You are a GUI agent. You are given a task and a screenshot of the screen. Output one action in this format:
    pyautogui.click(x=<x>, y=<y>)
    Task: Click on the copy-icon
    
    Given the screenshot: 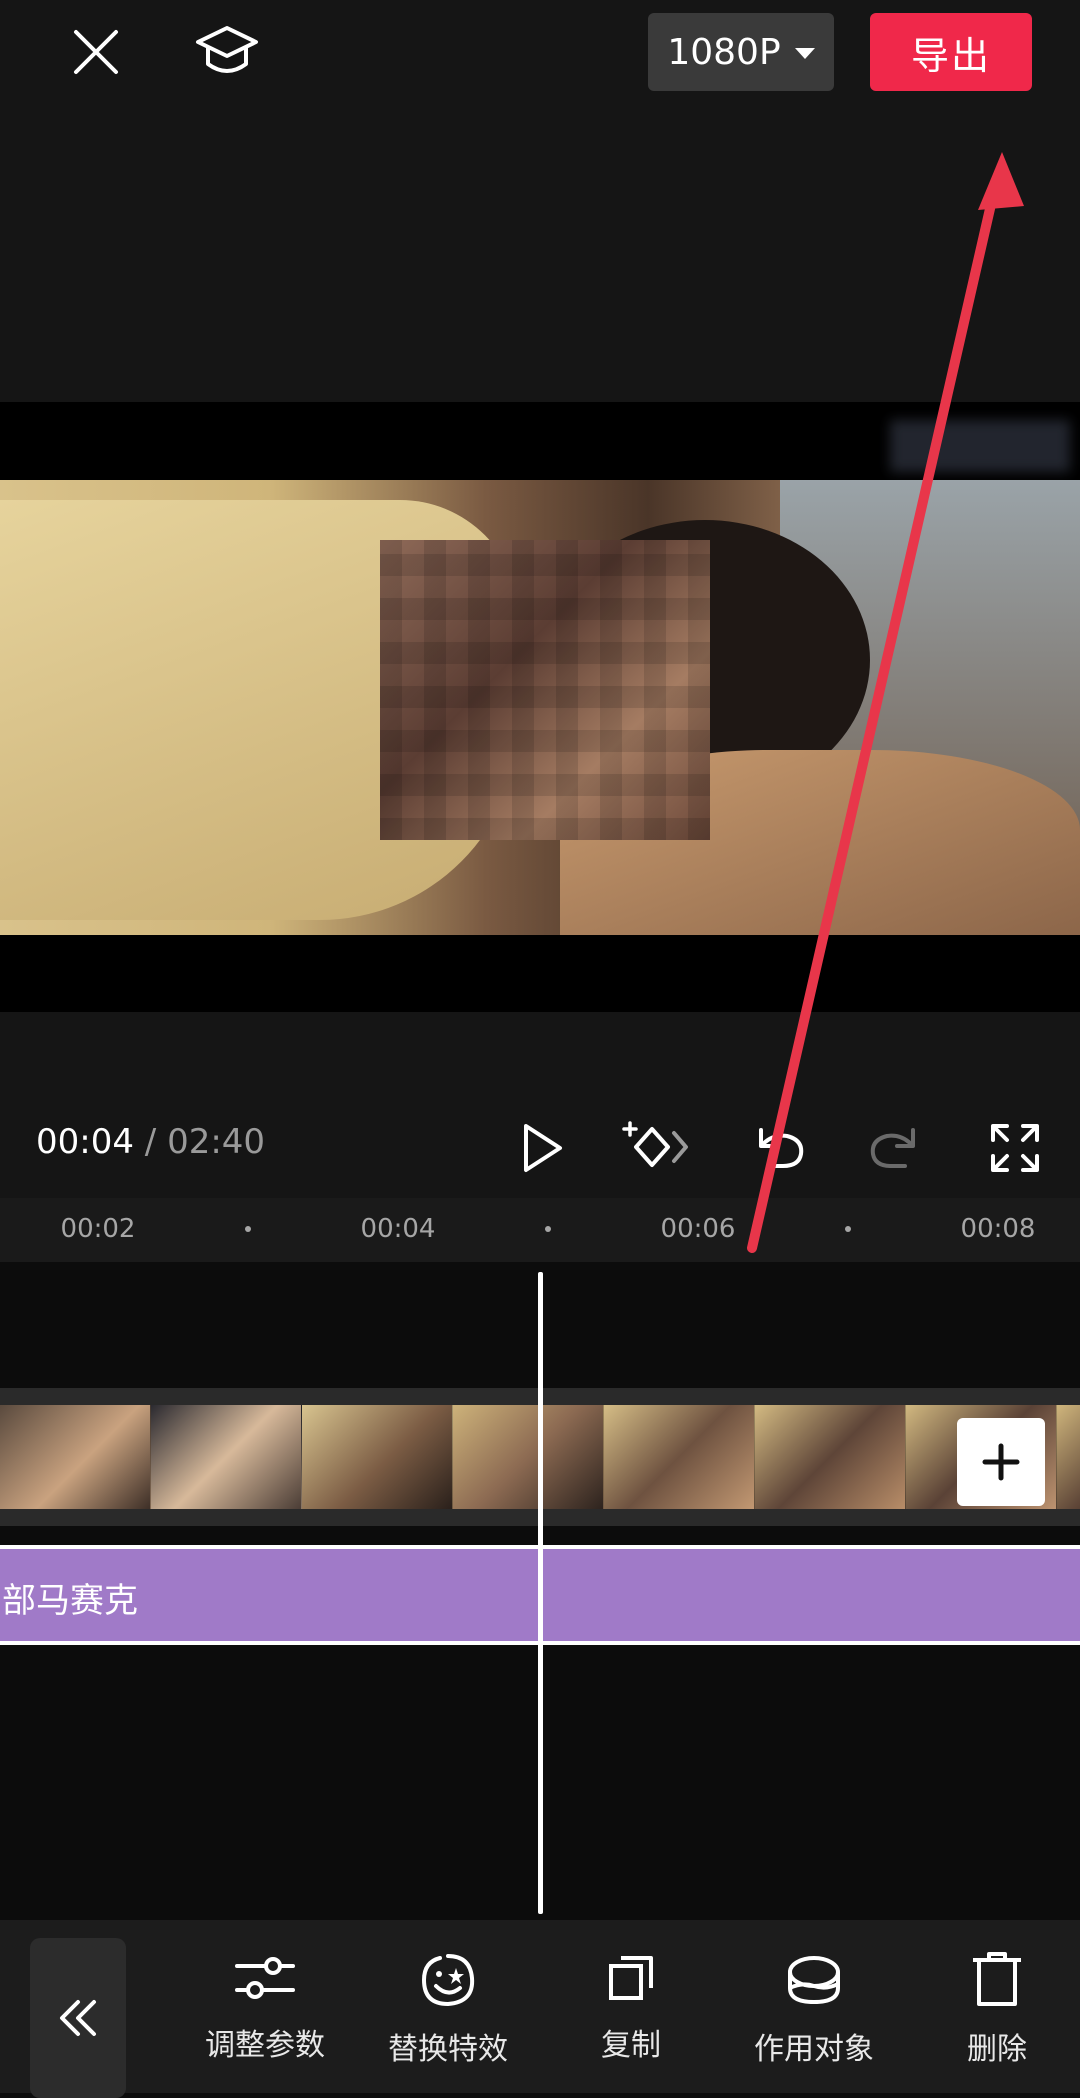 What is the action you would take?
    pyautogui.click(x=631, y=1978)
    